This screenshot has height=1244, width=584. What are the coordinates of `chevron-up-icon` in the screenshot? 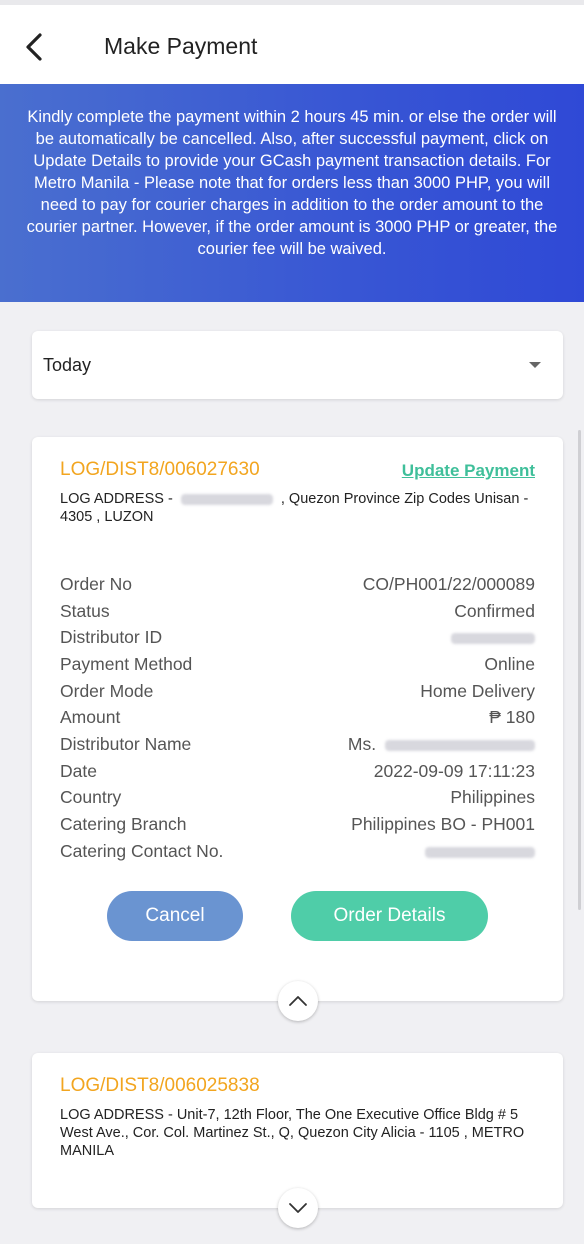 It's located at (298, 1001).